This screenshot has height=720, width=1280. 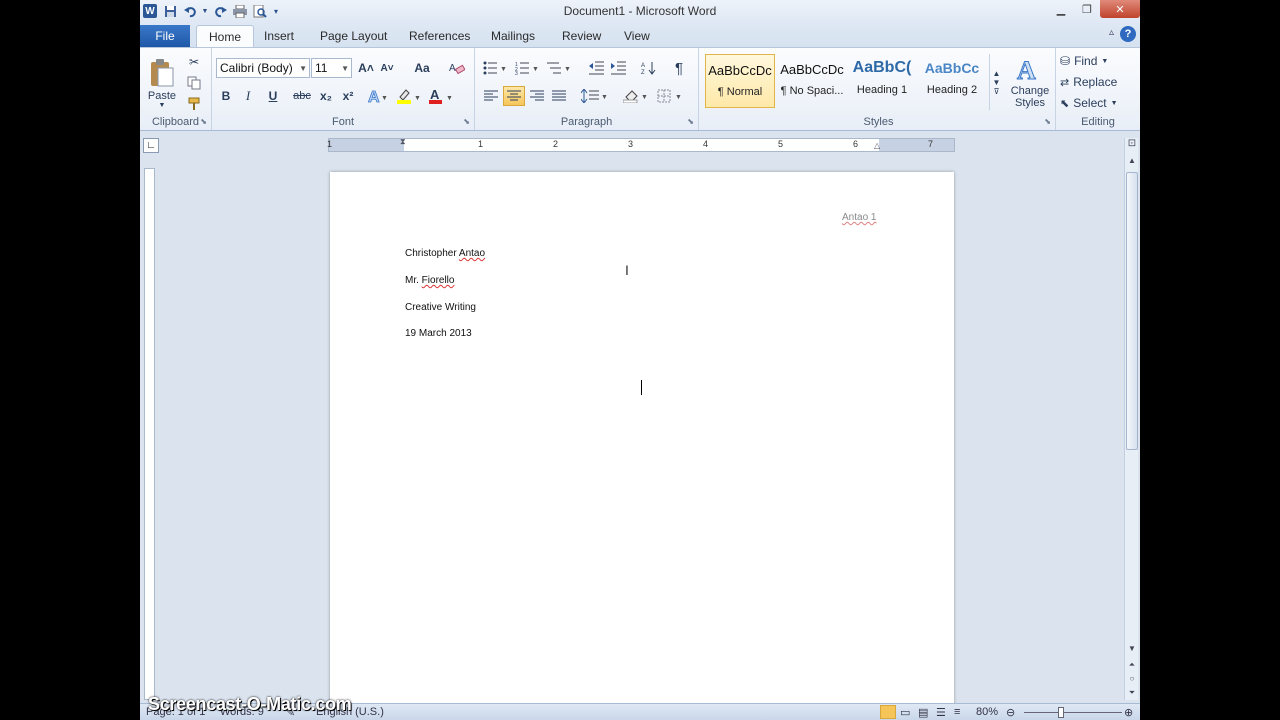 I want to click on zoom-slider-thumb, so click(x=1061, y=712).